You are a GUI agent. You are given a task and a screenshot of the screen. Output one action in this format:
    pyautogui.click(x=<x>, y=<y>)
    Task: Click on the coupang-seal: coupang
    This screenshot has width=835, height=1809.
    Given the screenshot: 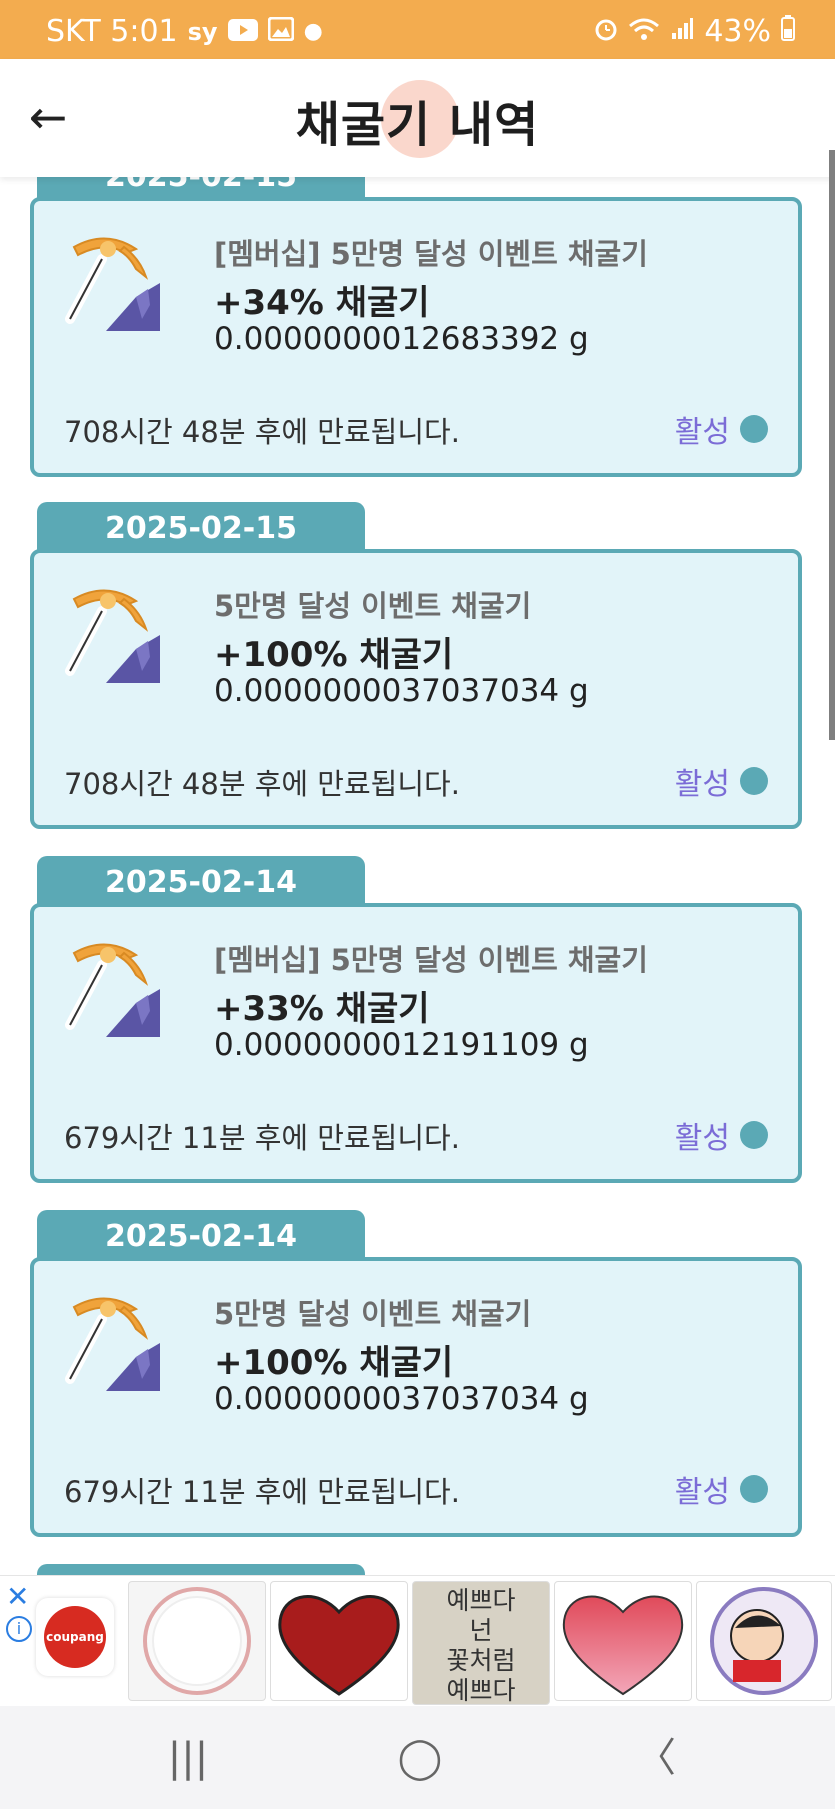 What is the action you would take?
    pyautogui.click(x=75, y=1637)
    